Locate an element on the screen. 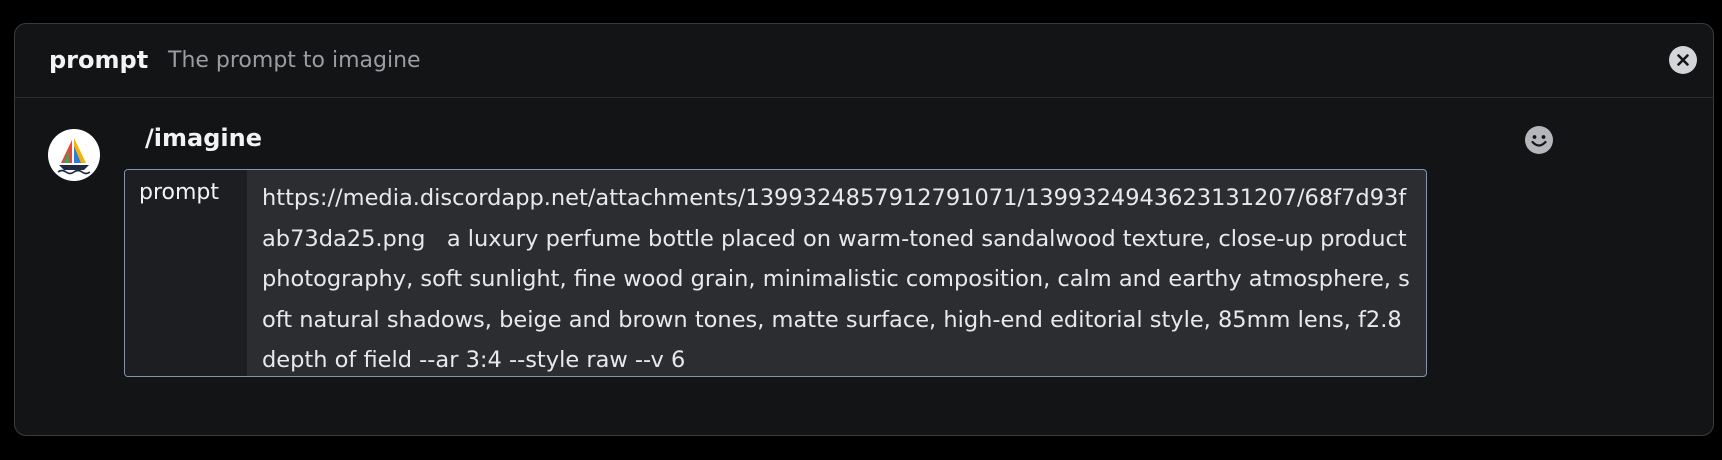 The image size is (1722, 460). emoji-button is located at coordinates (1539, 140).